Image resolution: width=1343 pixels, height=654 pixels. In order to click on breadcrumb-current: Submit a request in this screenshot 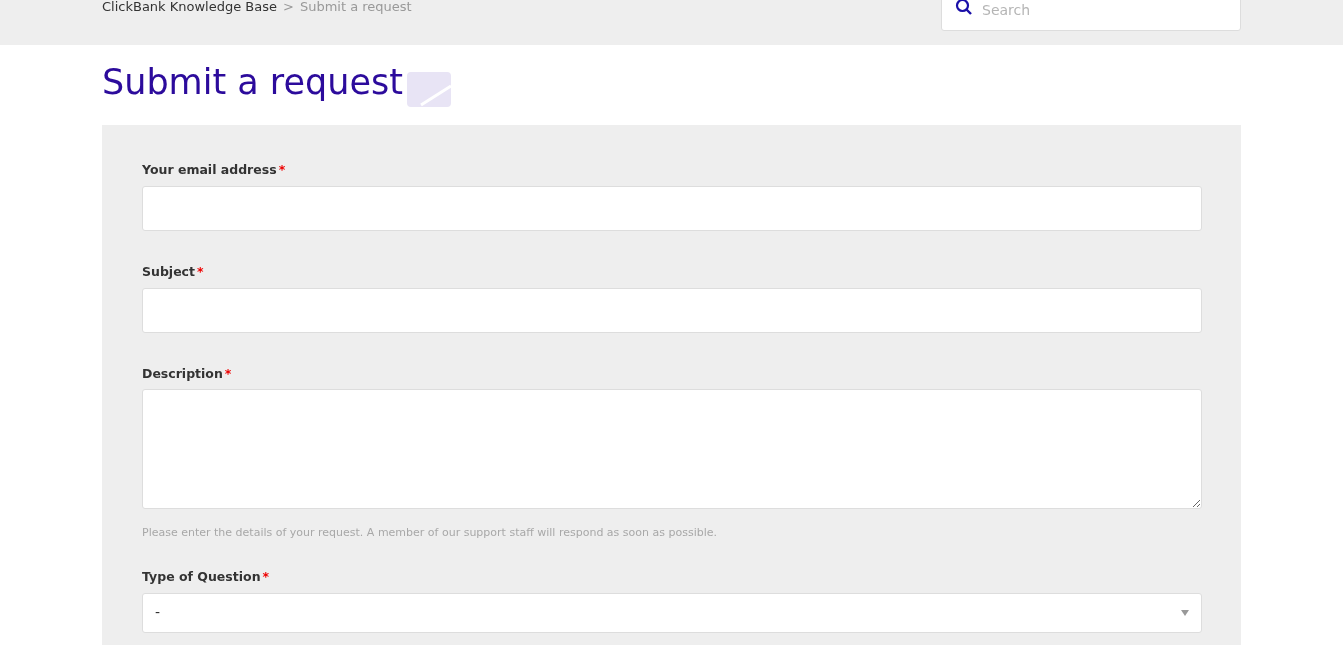, I will do `click(355, 7)`.